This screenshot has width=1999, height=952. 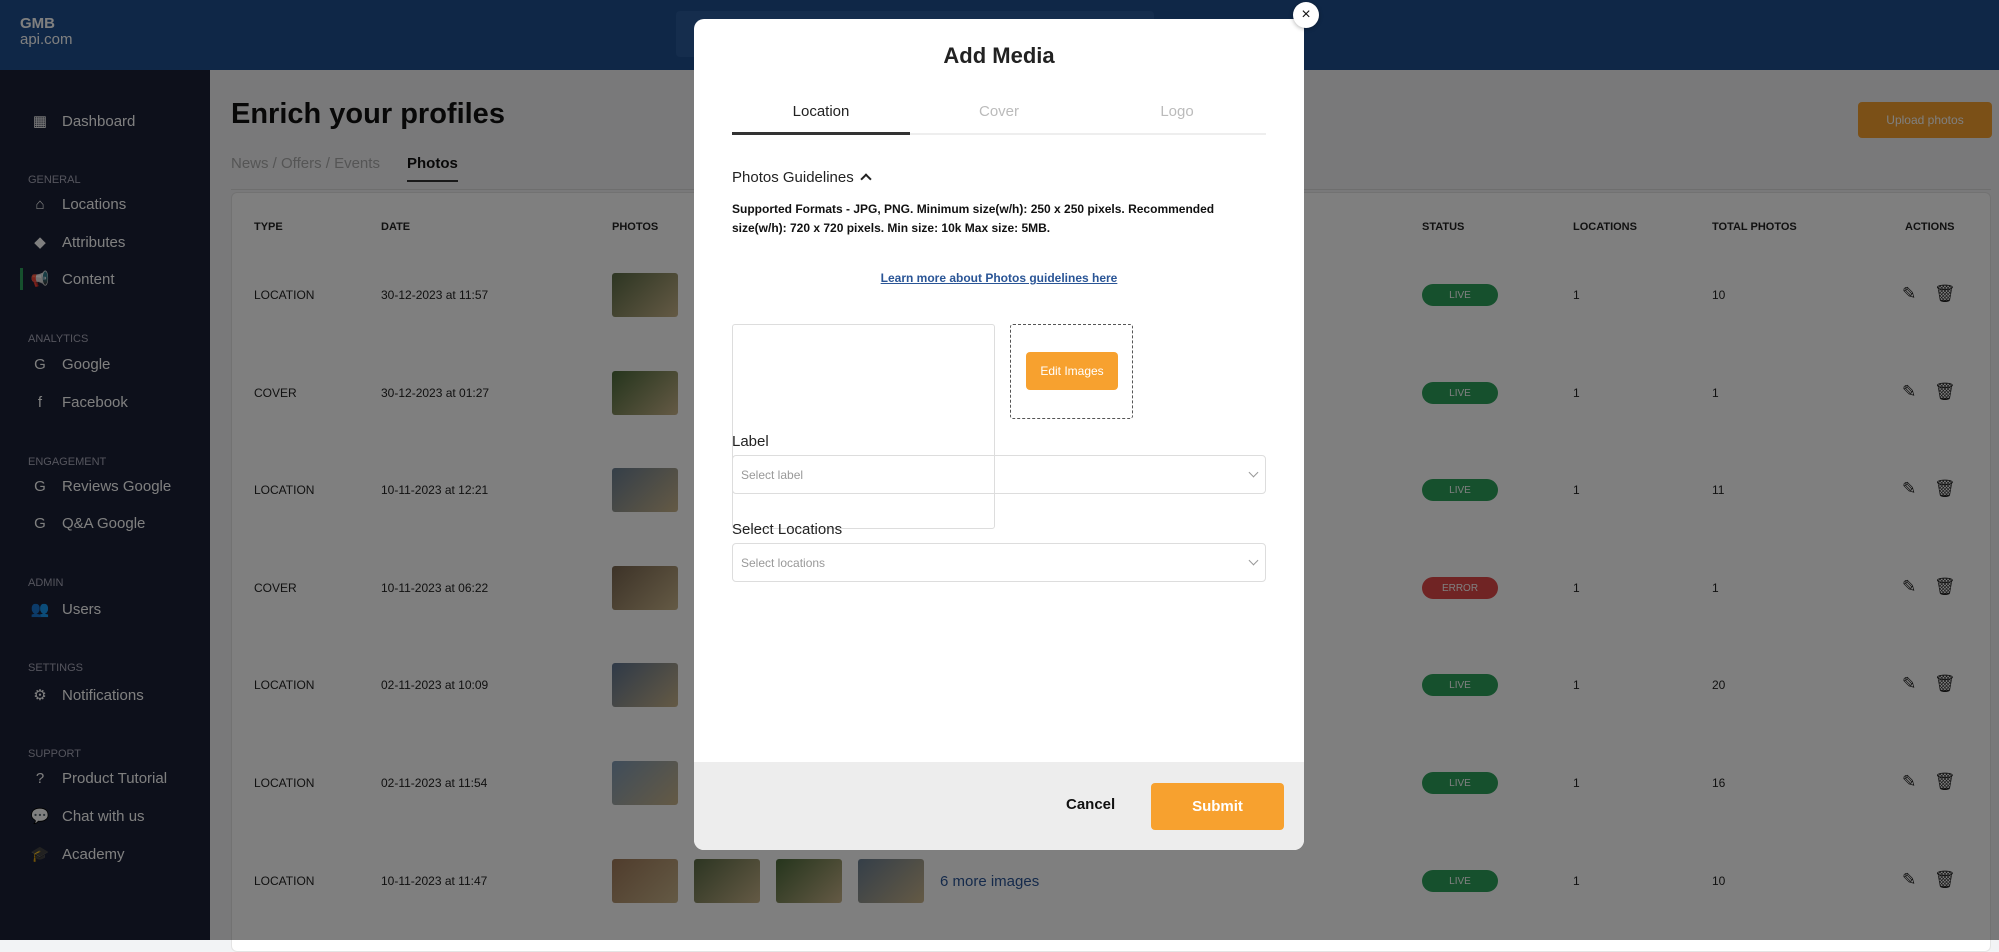 What do you see at coordinates (750, 441) in the screenshot?
I see `label-title: Label` at bounding box center [750, 441].